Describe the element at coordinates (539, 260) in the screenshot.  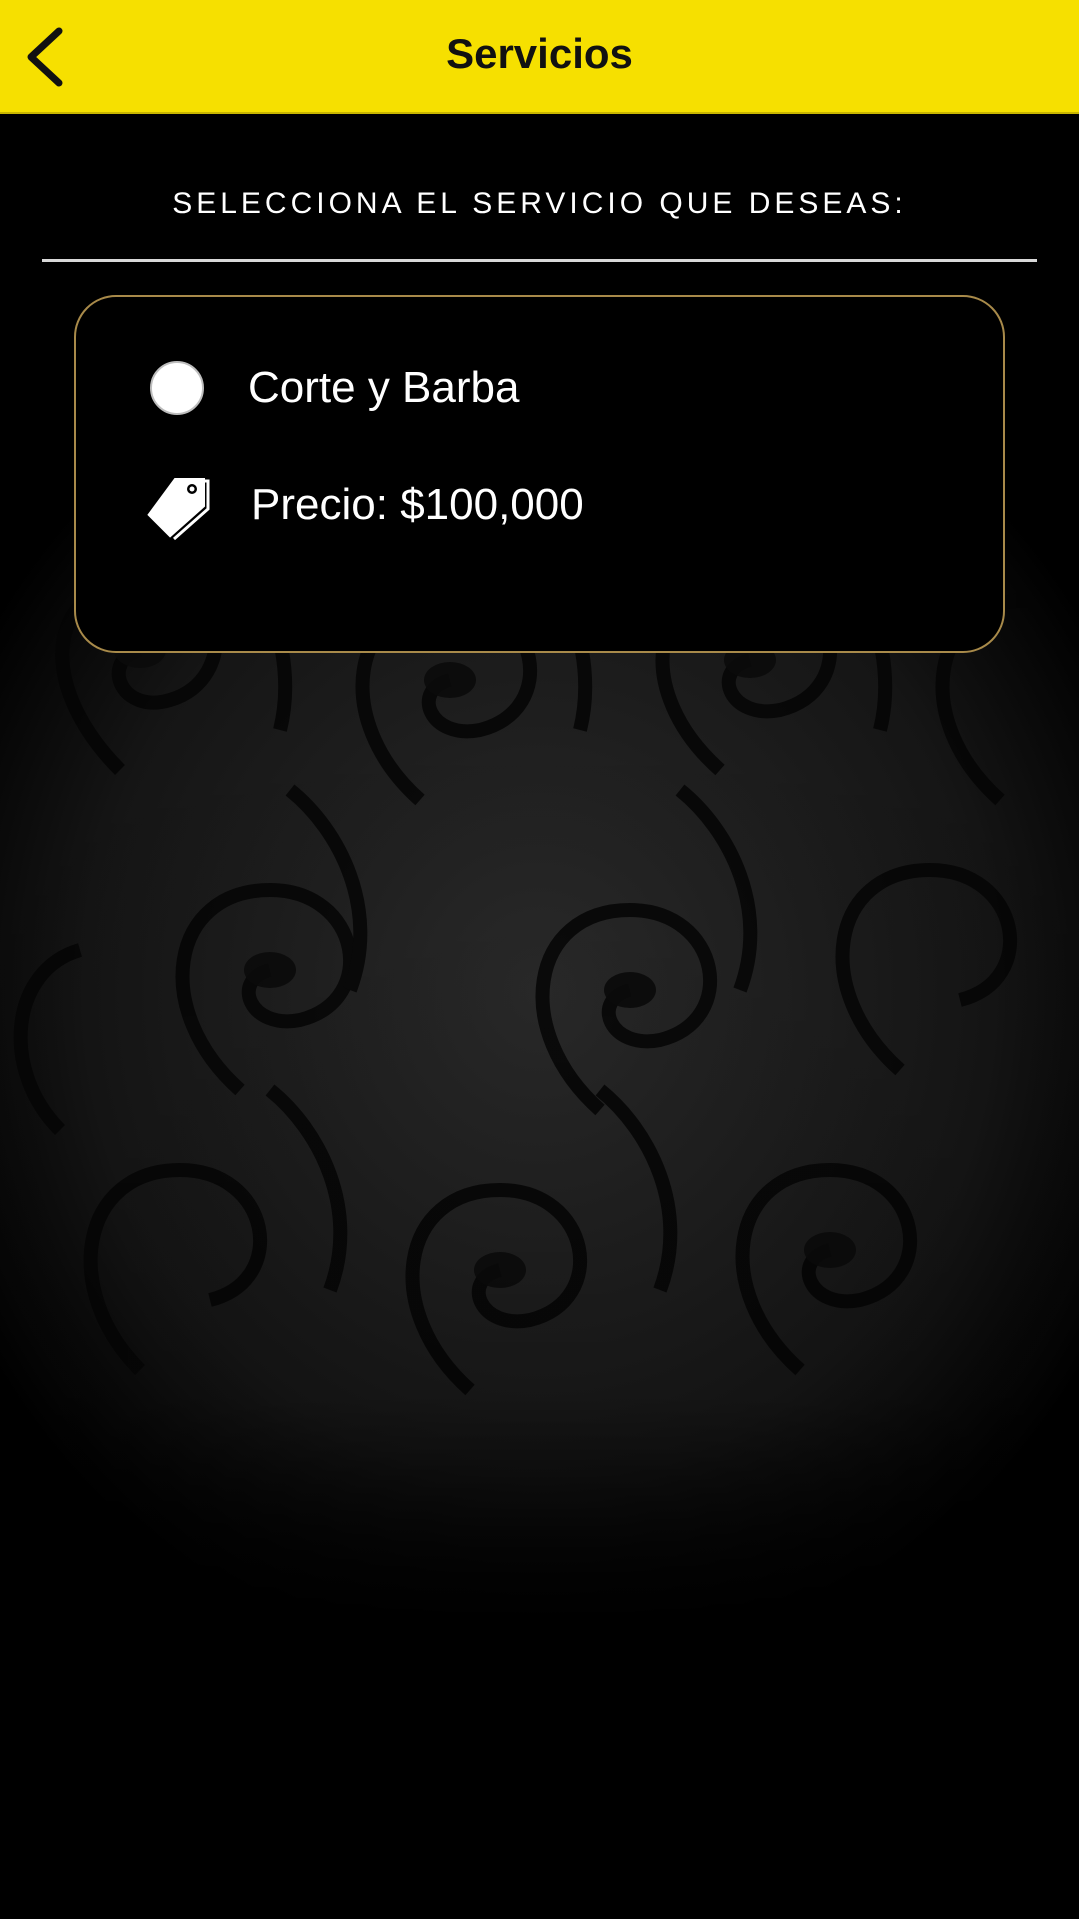
I see `divider` at that location.